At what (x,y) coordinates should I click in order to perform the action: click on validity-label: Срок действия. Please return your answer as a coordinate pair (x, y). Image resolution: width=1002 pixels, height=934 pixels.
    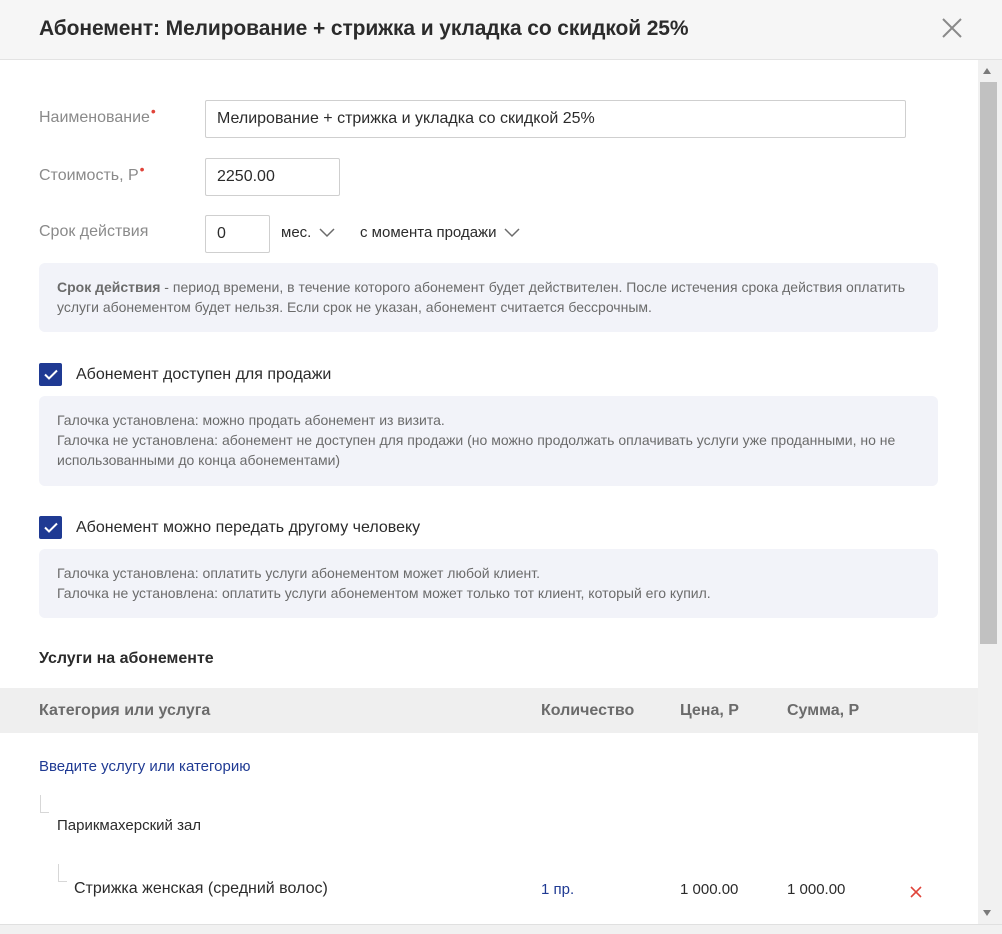
    Looking at the image, I should click on (94, 231).